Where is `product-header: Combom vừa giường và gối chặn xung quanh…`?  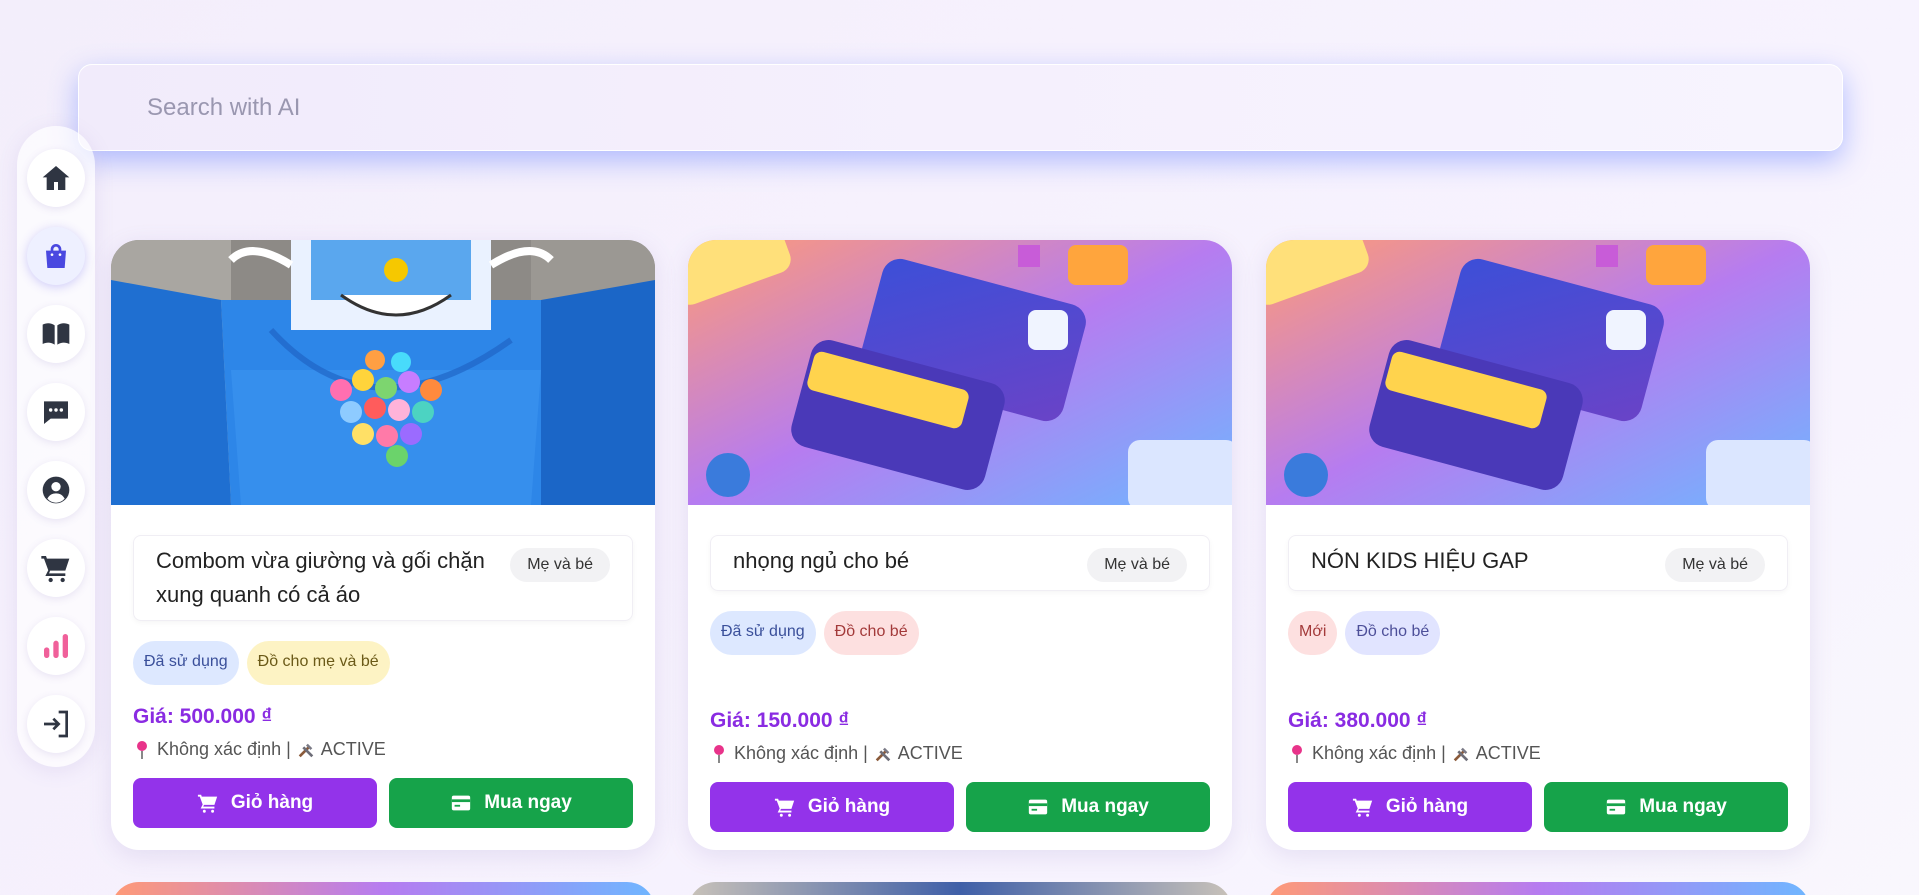
product-header: Combom vừa giường và gối chặn xung quanh… is located at coordinates (383, 578).